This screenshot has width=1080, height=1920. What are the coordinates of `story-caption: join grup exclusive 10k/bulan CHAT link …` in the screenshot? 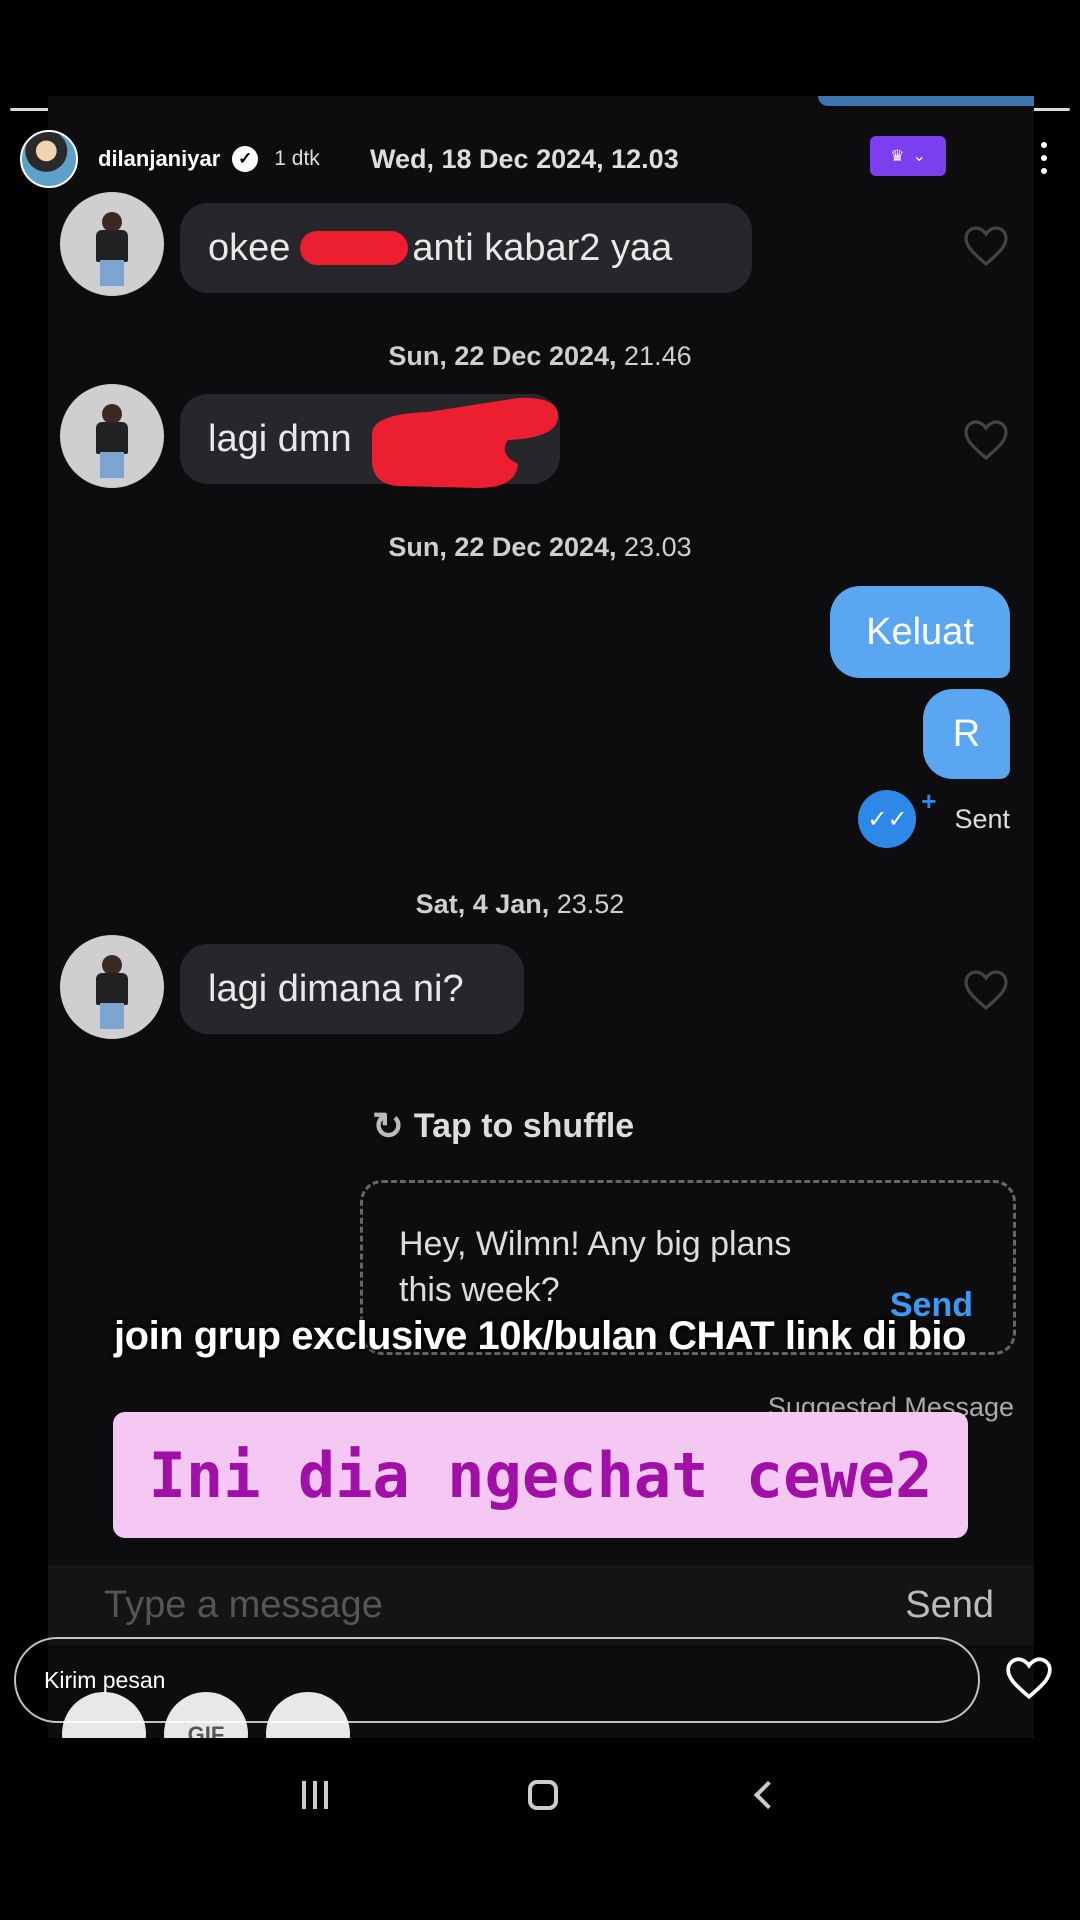 It's located at (540, 1336).